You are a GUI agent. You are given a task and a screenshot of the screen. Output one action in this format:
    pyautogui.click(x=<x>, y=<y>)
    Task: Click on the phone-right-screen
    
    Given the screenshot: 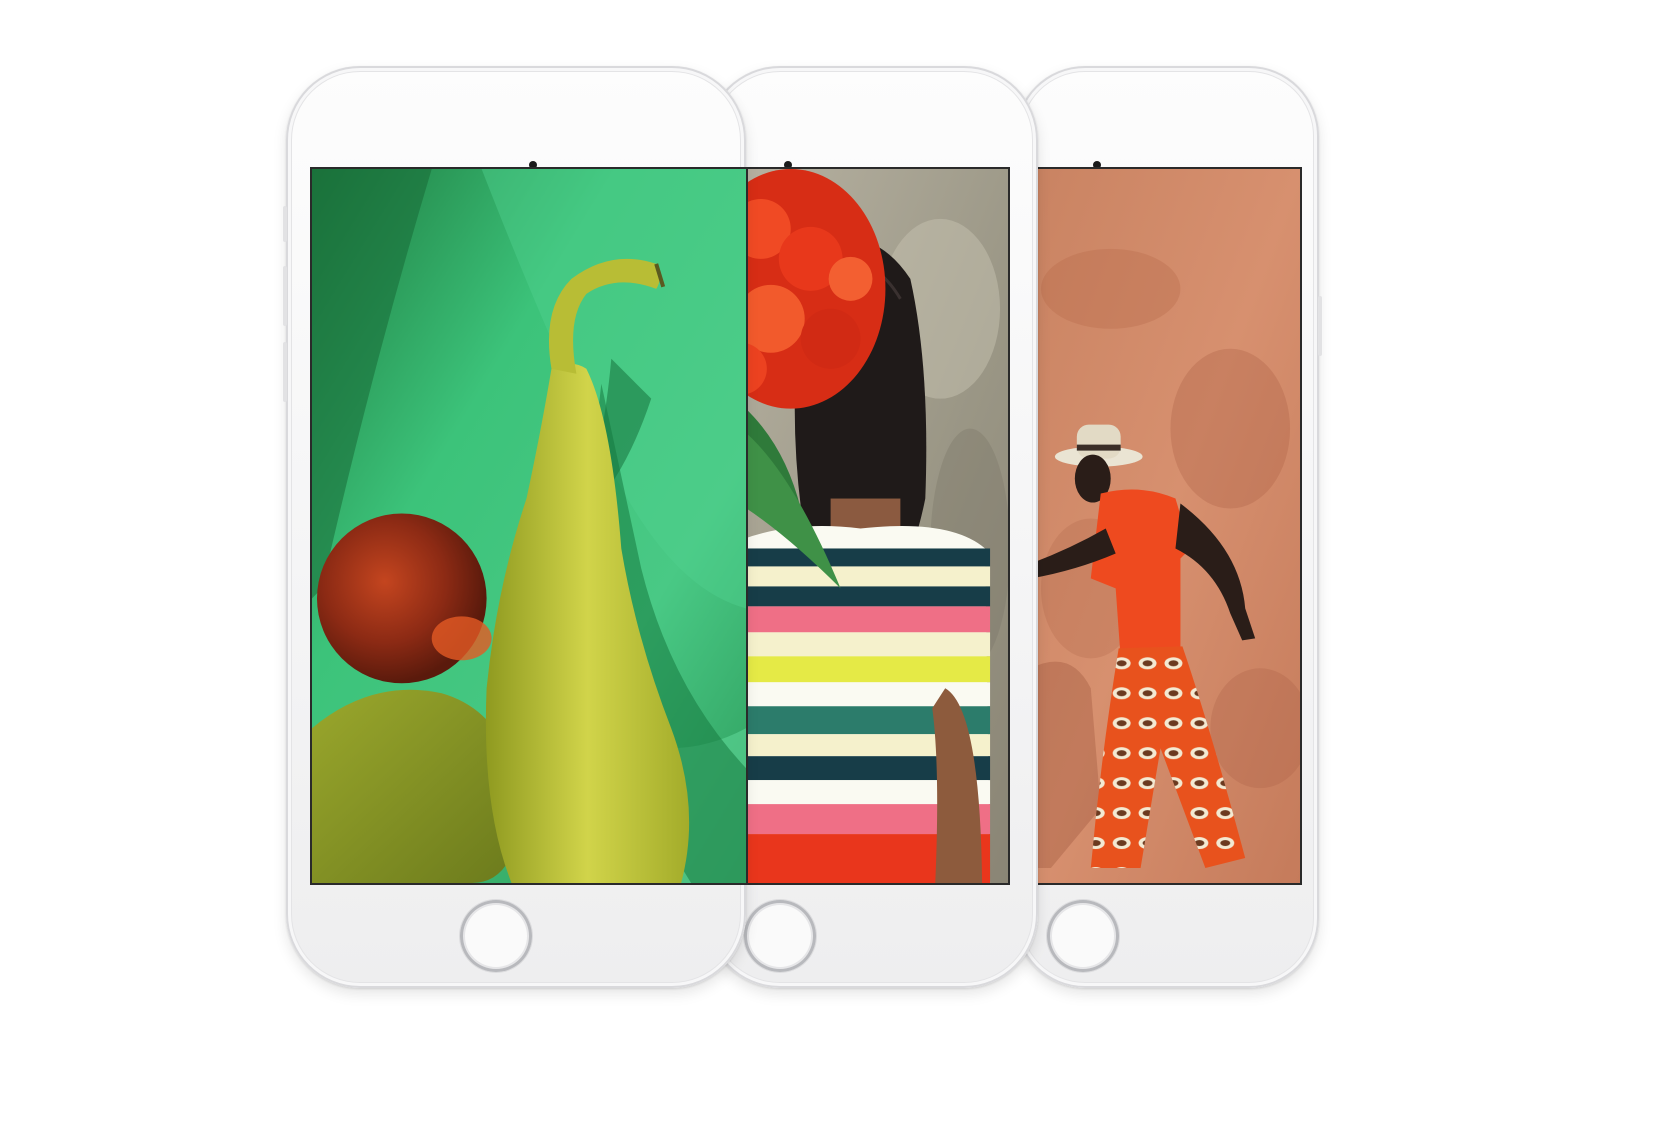 What is the action you would take?
    pyautogui.click(x=1165, y=526)
    